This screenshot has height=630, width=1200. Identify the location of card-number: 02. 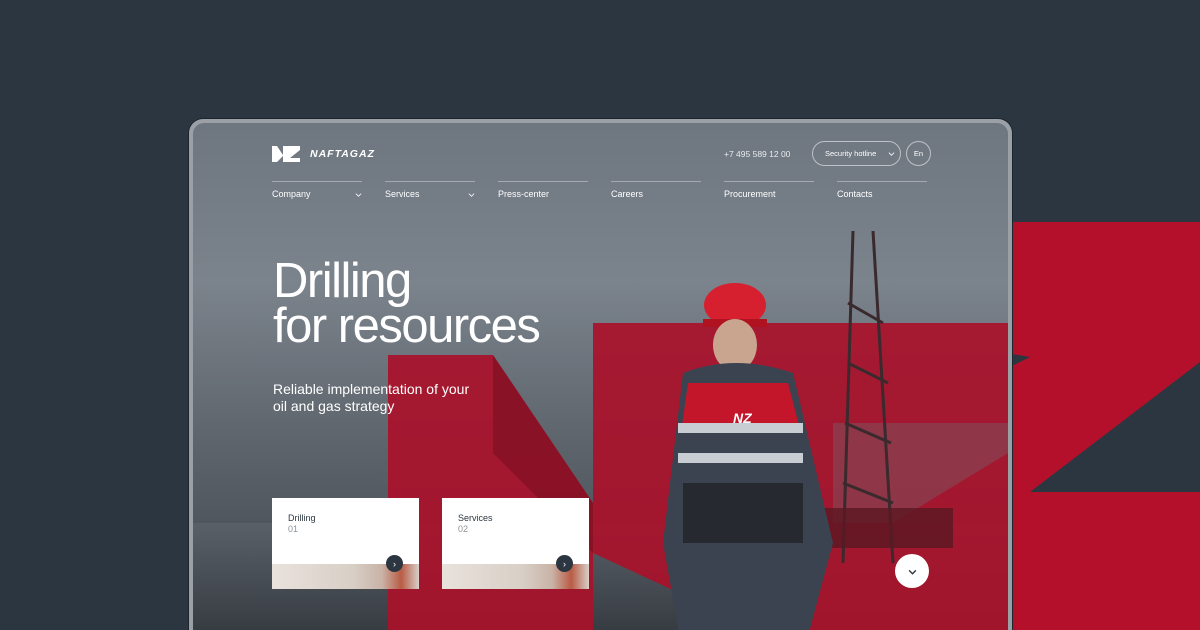
(463, 529).